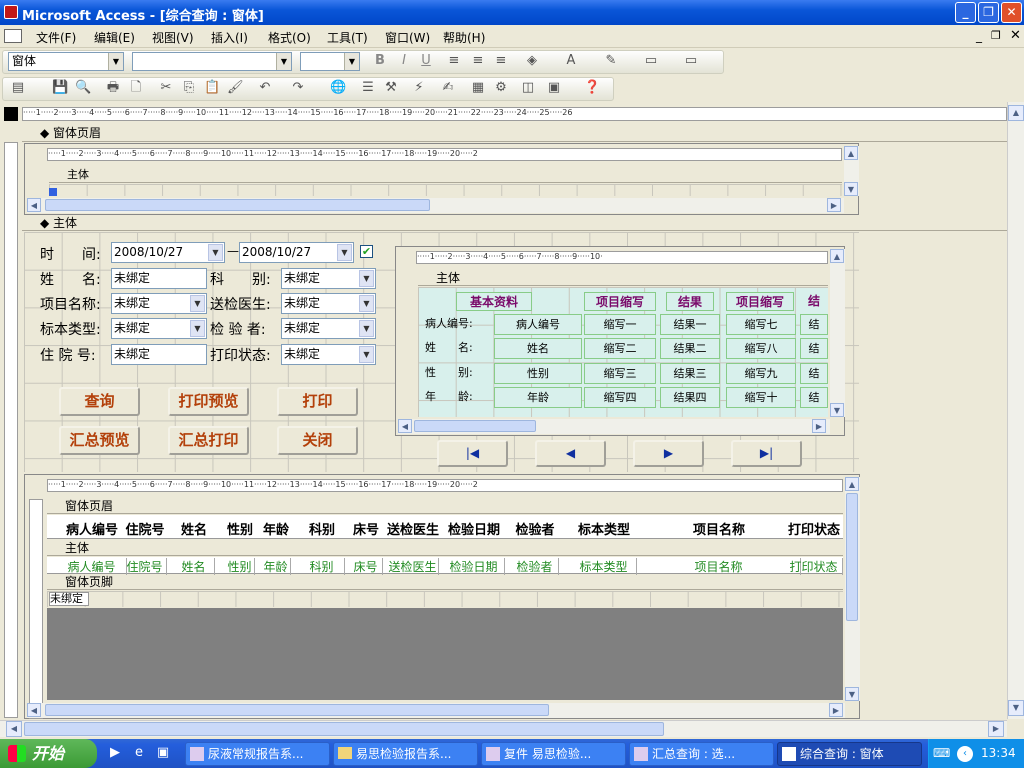 This screenshot has height=768, width=1024. I want to click on date-from-field: 2008/10/27 ▼, so click(168, 252).